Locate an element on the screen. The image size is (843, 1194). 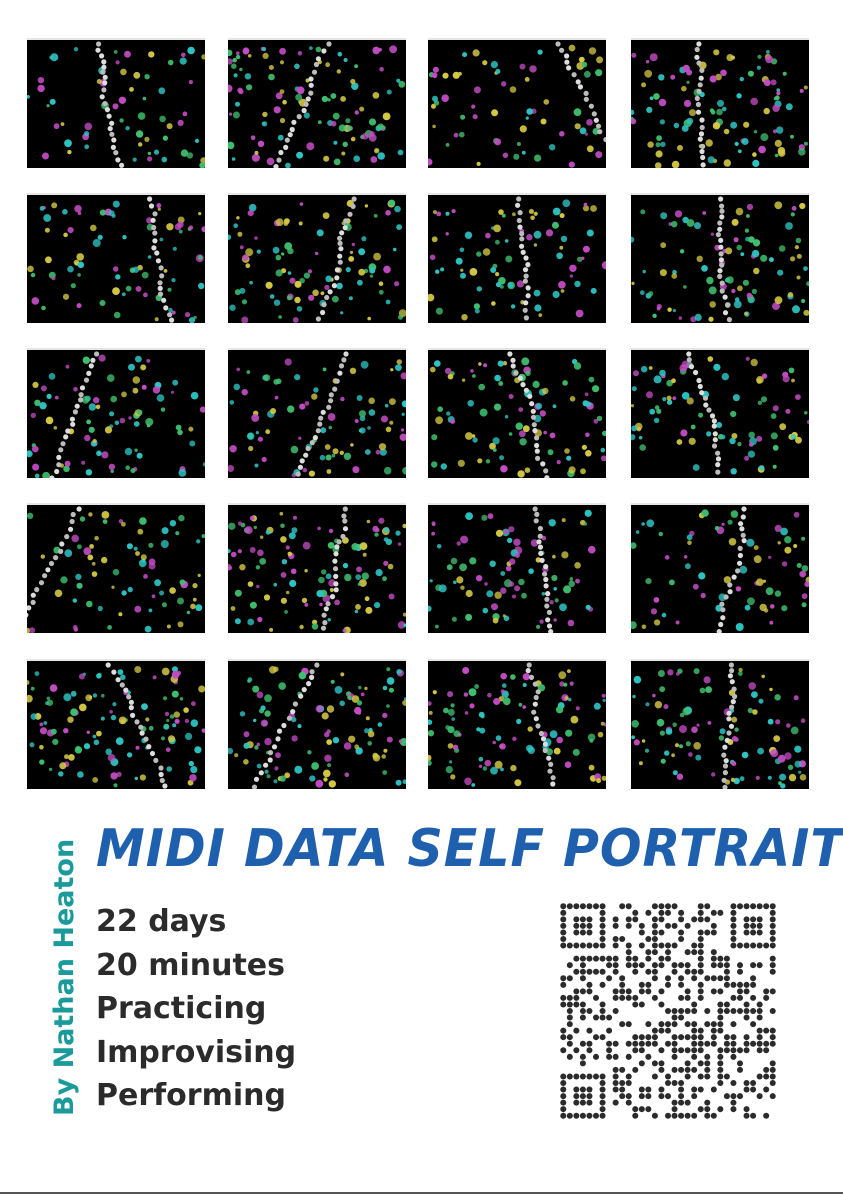
screenshot-thumbnail is located at coordinates (517, 724).